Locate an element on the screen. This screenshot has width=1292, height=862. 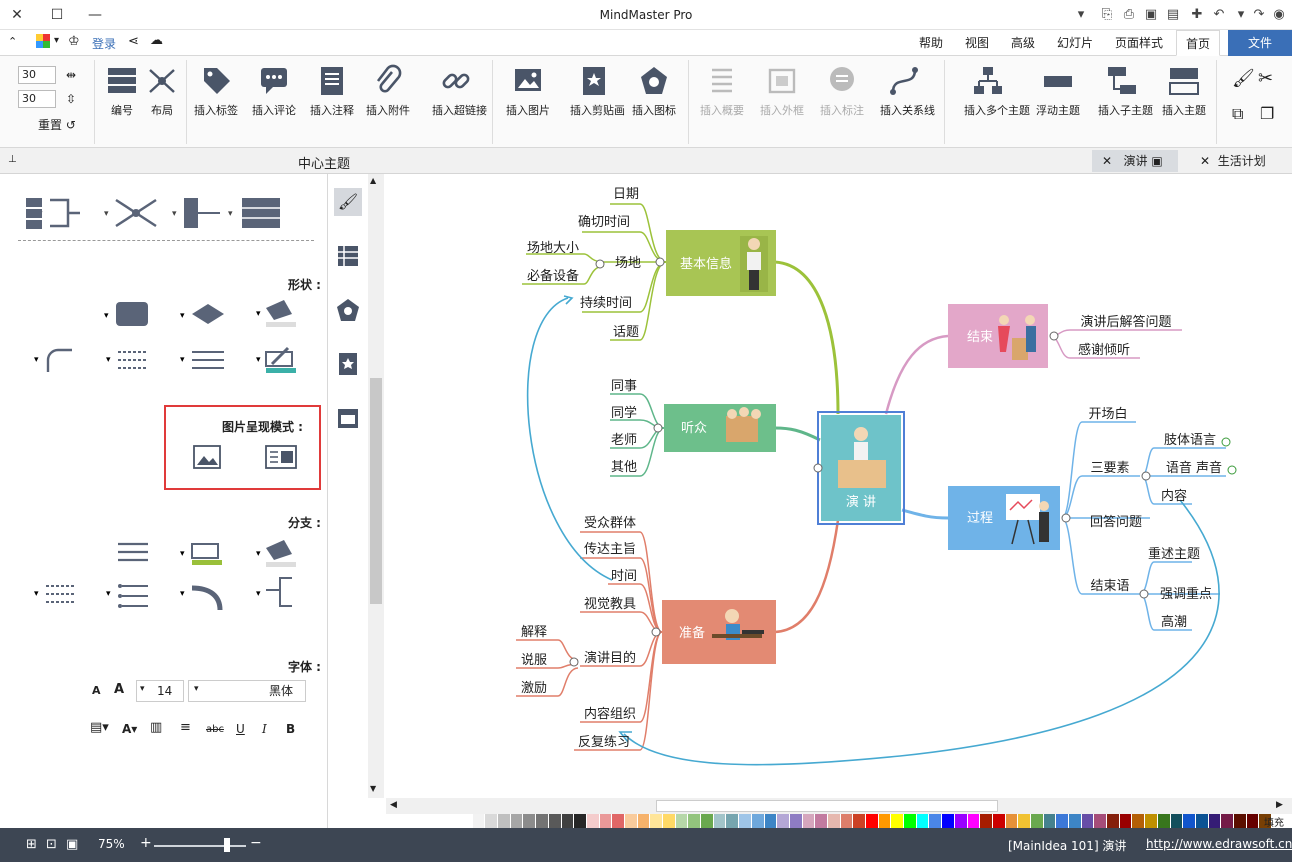
fit-page-icon: ⊞ is located at coordinates (31, 844).